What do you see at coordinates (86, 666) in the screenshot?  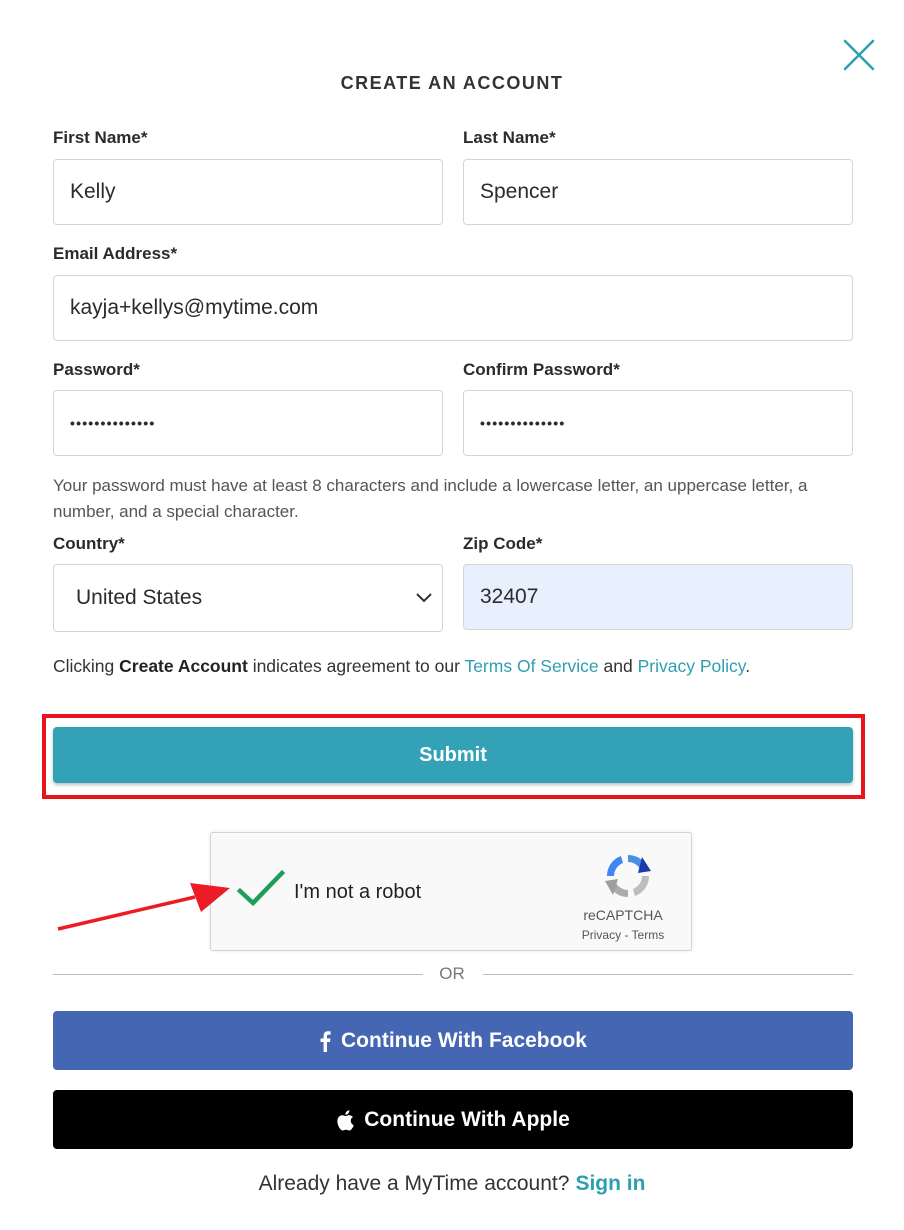 I see `terms-prefix: Clicking` at bounding box center [86, 666].